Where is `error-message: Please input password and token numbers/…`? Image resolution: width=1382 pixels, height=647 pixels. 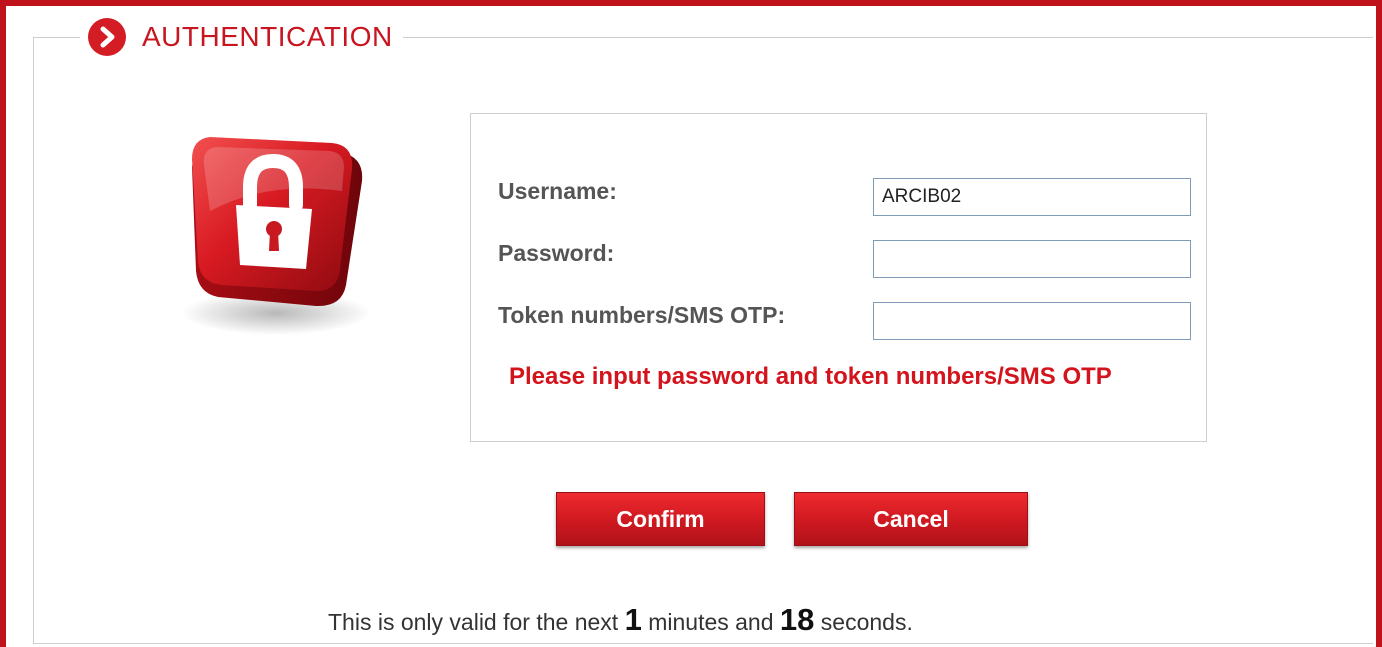 error-message: Please input password and token numbers/… is located at coordinates (810, 376).